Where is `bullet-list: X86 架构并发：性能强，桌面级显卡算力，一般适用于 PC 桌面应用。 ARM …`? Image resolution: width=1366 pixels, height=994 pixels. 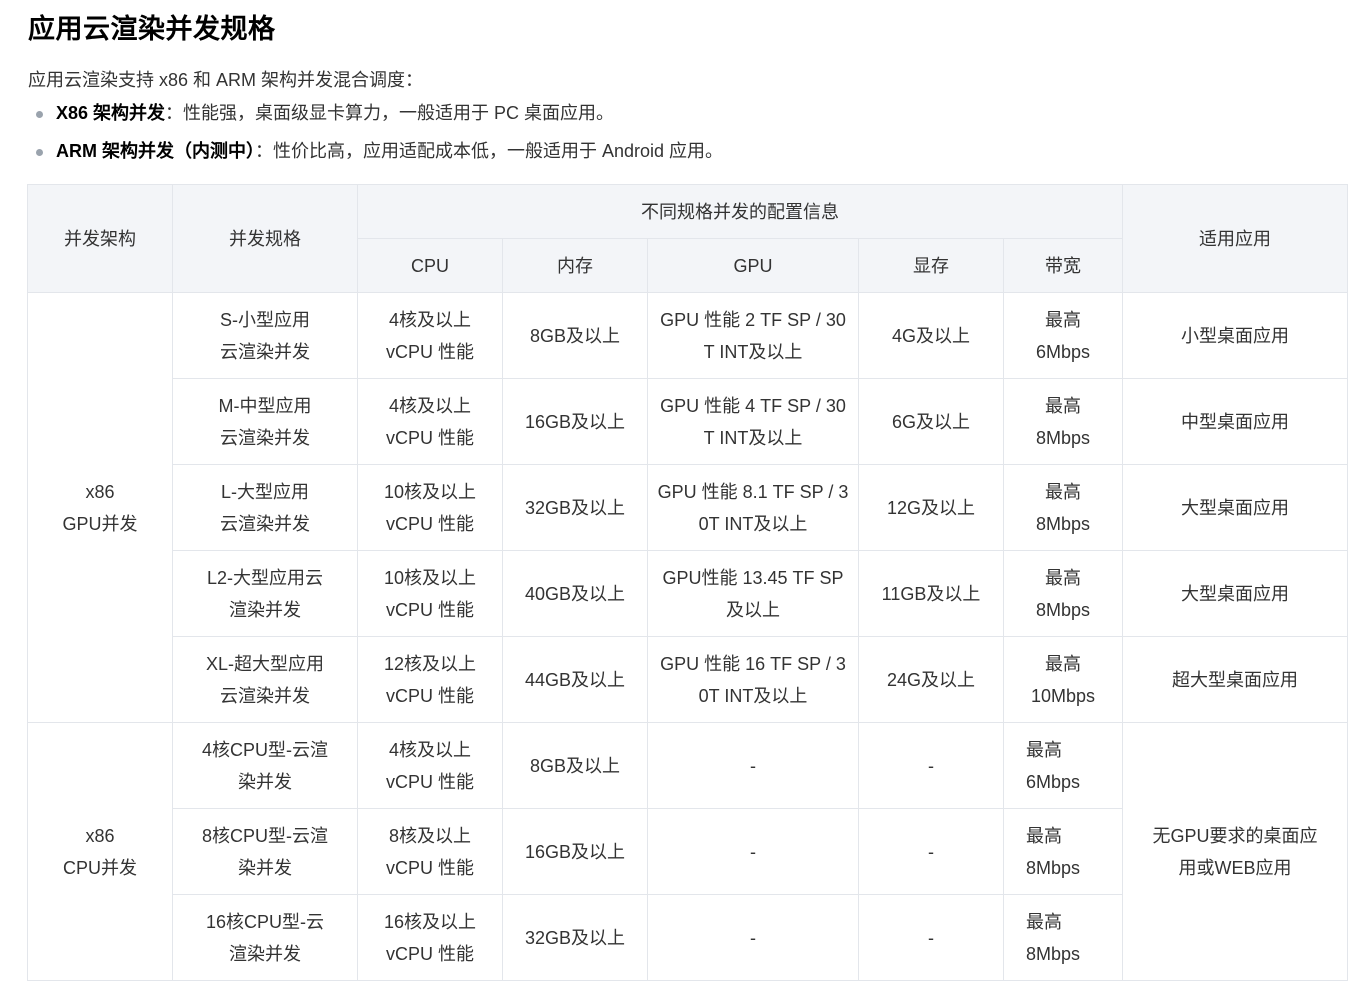
bullet-list: X86 架构并发：性能强，桌面级显卡算力，一般适用于 PC 桌面应用。 ARM … is located at coordinates (379, 136).